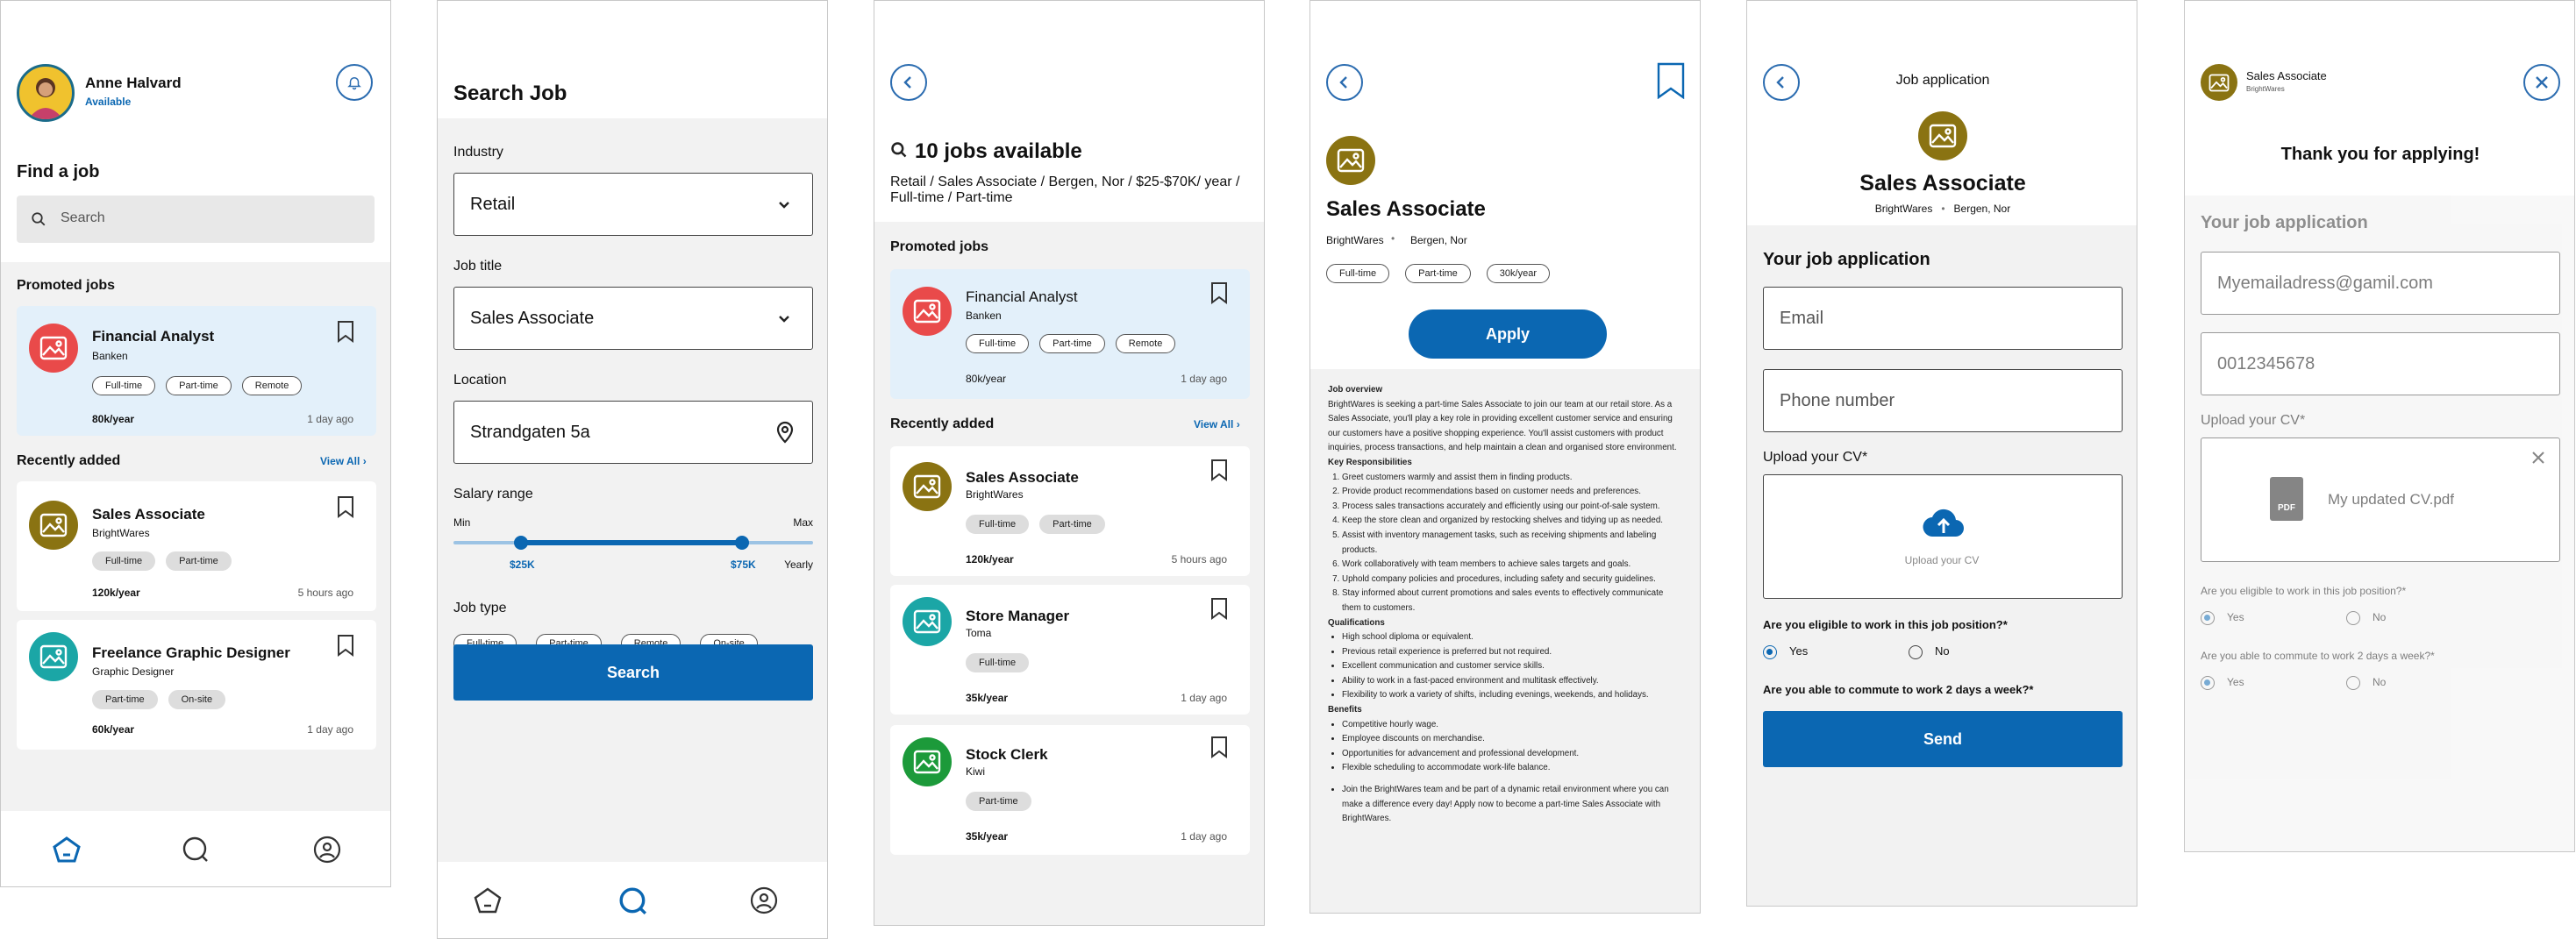 This screenshot has height=939, width=2576. What do you see at coordinates (1007, 754) in the screenshot?
I see `job-title: Stock Clerk` at bounding box center [1007, 754].